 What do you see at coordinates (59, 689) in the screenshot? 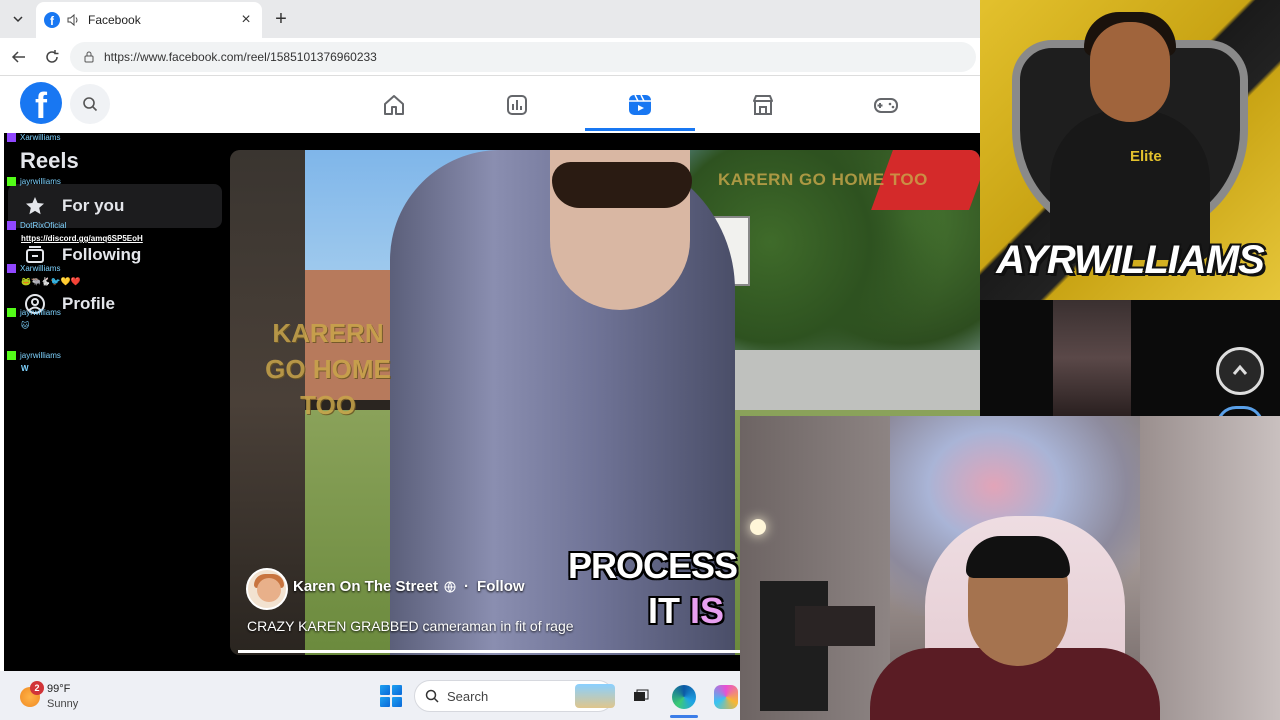
I see `weather-temp: 99°F` at bounding box center [59, 689].